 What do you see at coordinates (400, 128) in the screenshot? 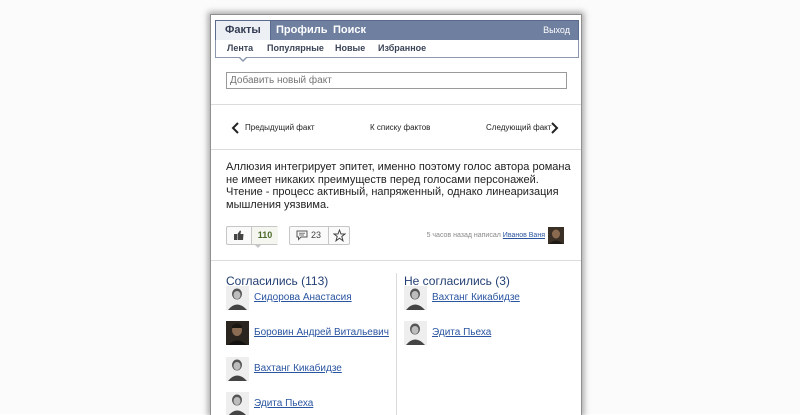
I see `fact-list-link: К списку фактов` at bounding box center [400, 128].